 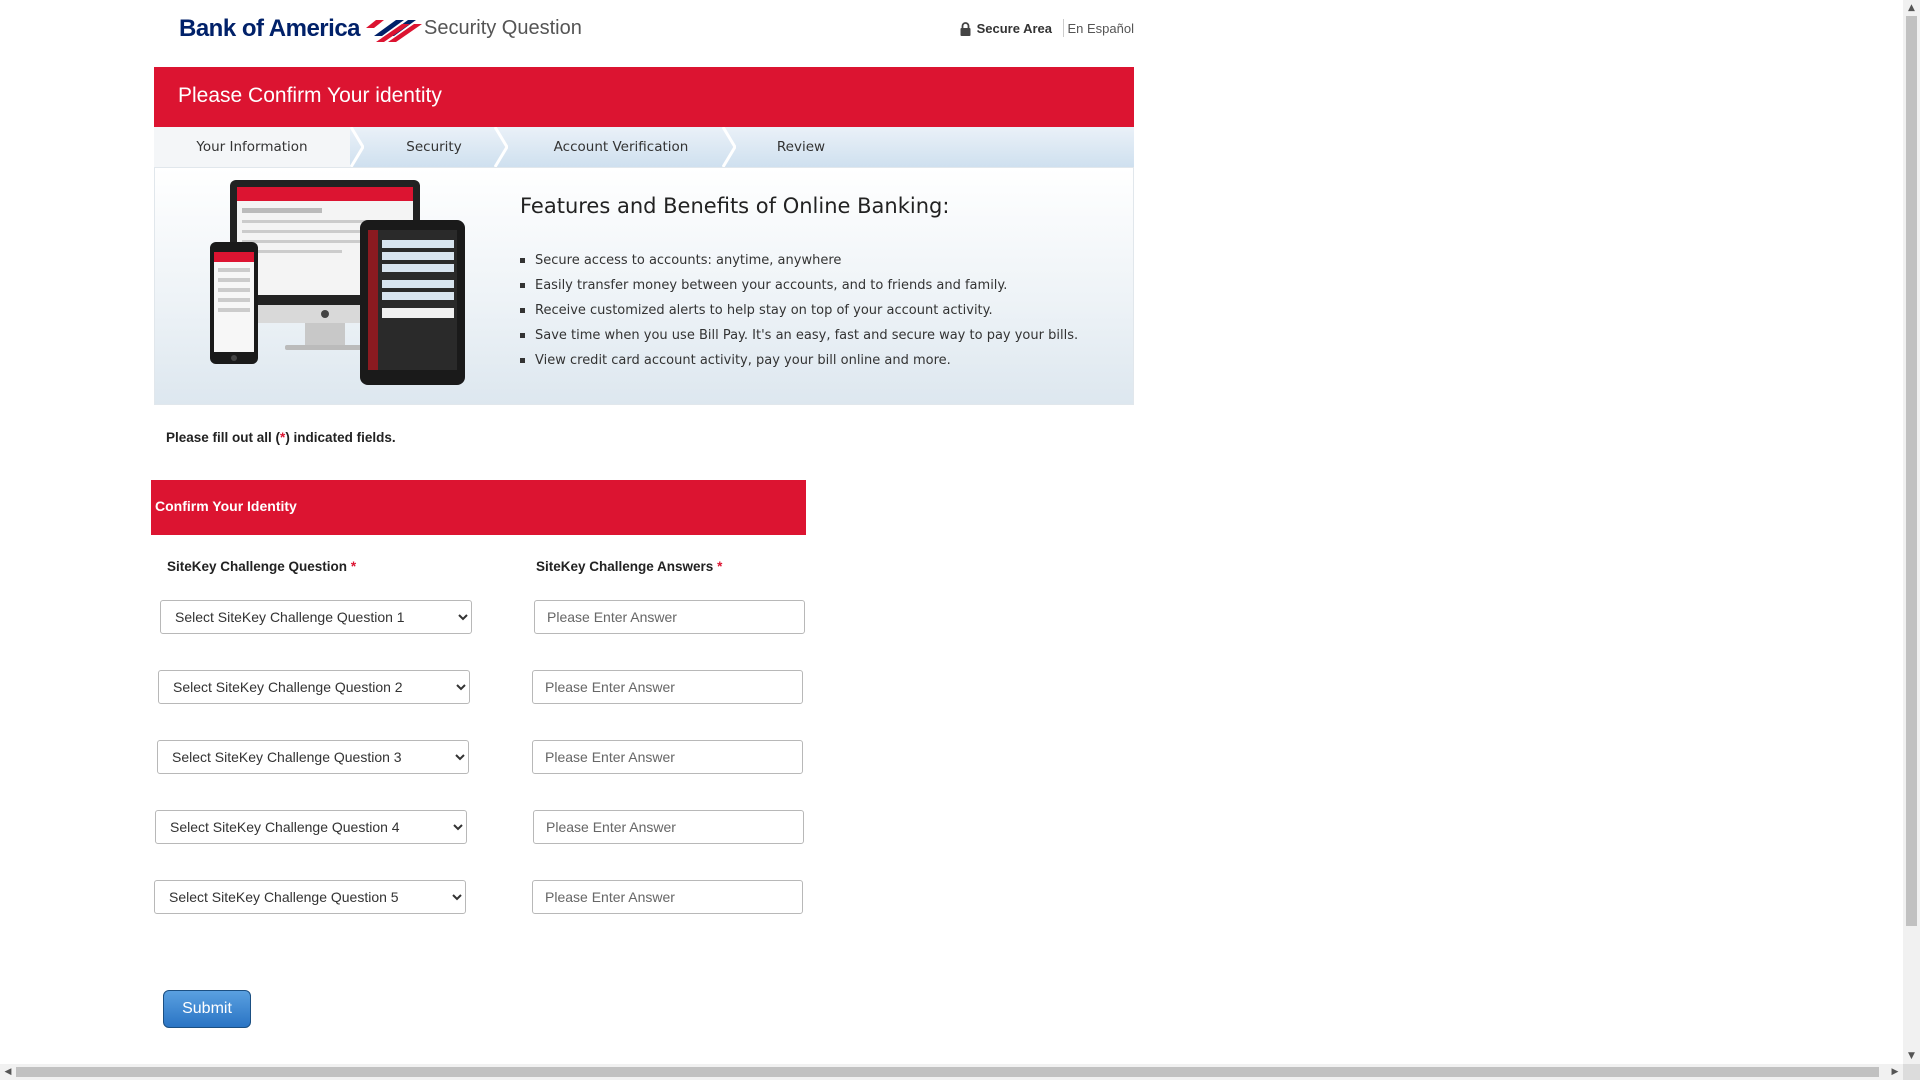 What do you see at coordinates (340, 437) in the screenshot?
I see `note-text: ) indicated fields.` at bounding box center [340, 437].